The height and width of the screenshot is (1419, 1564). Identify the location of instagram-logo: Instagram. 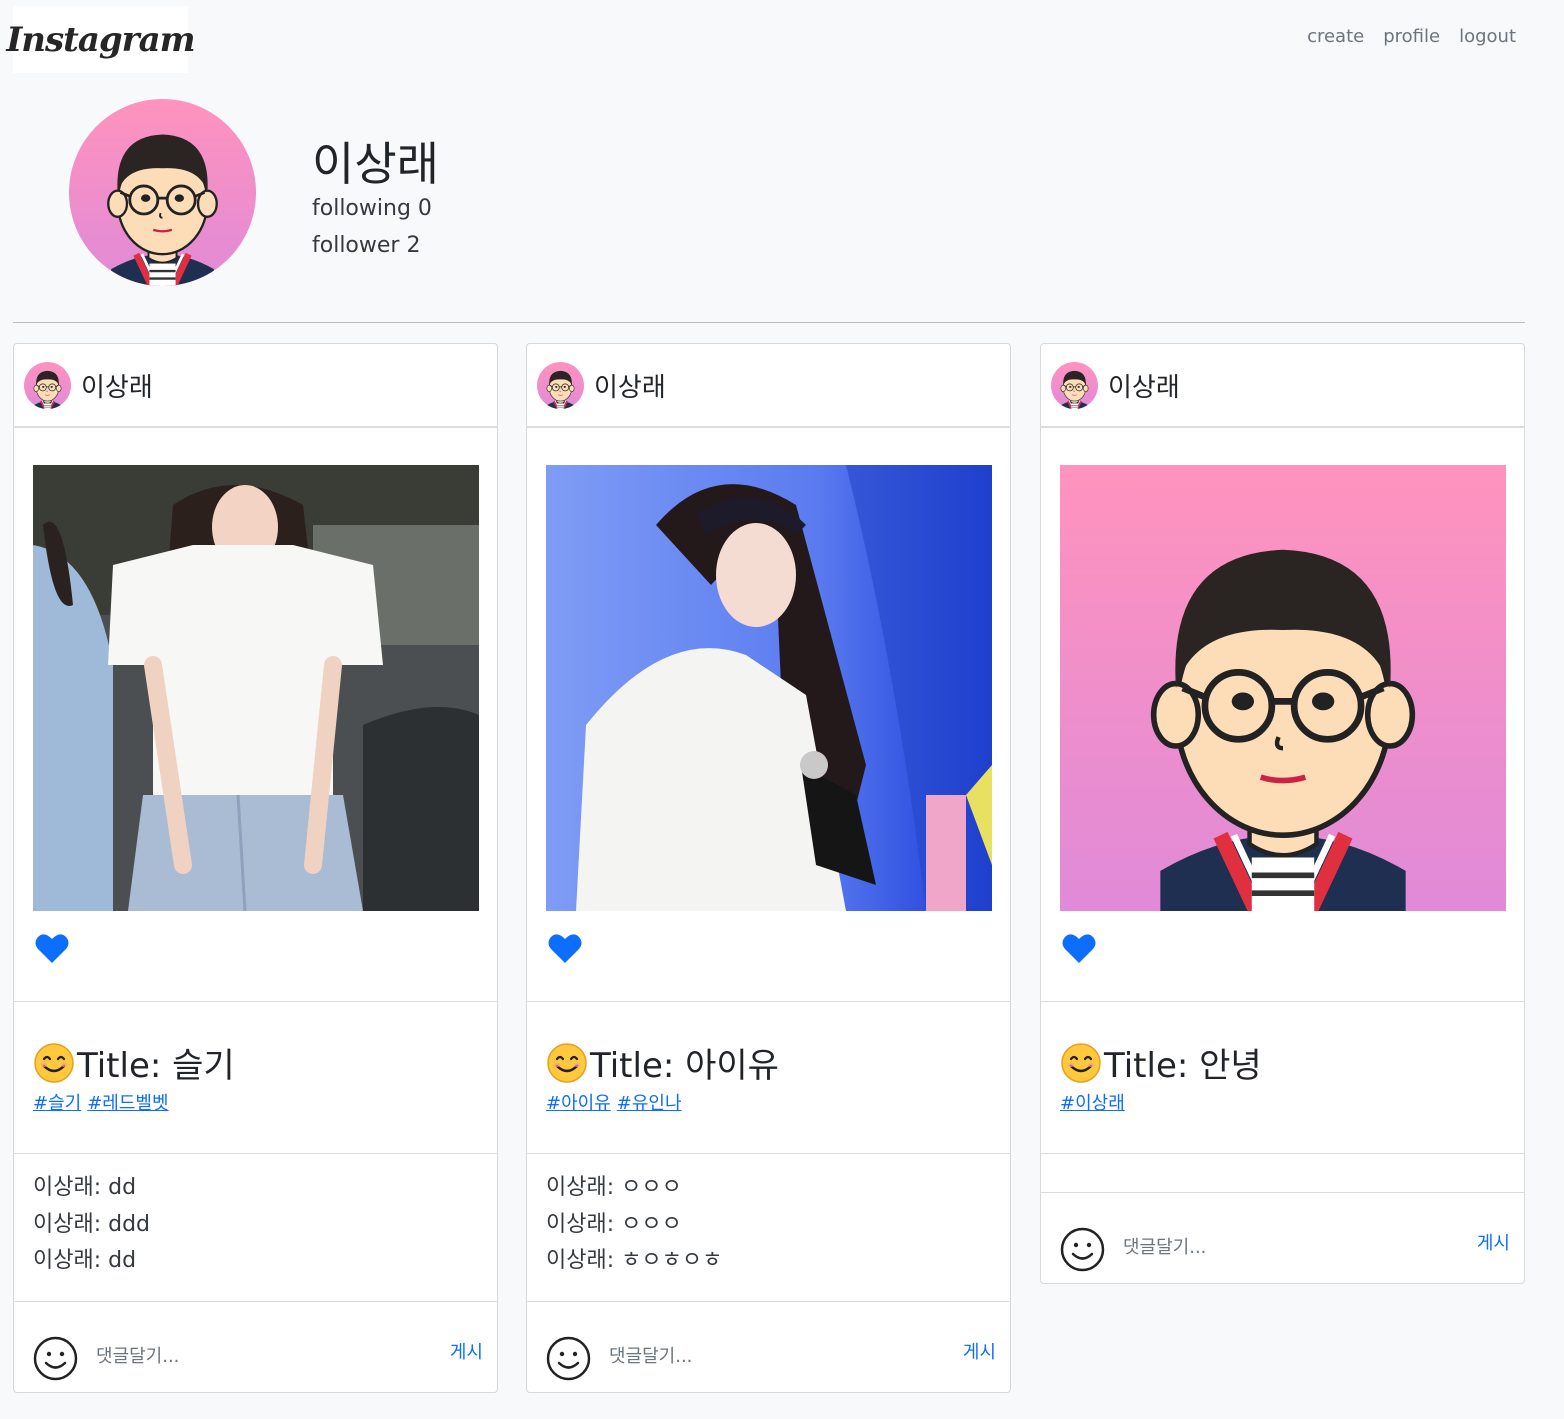
(101, 39).